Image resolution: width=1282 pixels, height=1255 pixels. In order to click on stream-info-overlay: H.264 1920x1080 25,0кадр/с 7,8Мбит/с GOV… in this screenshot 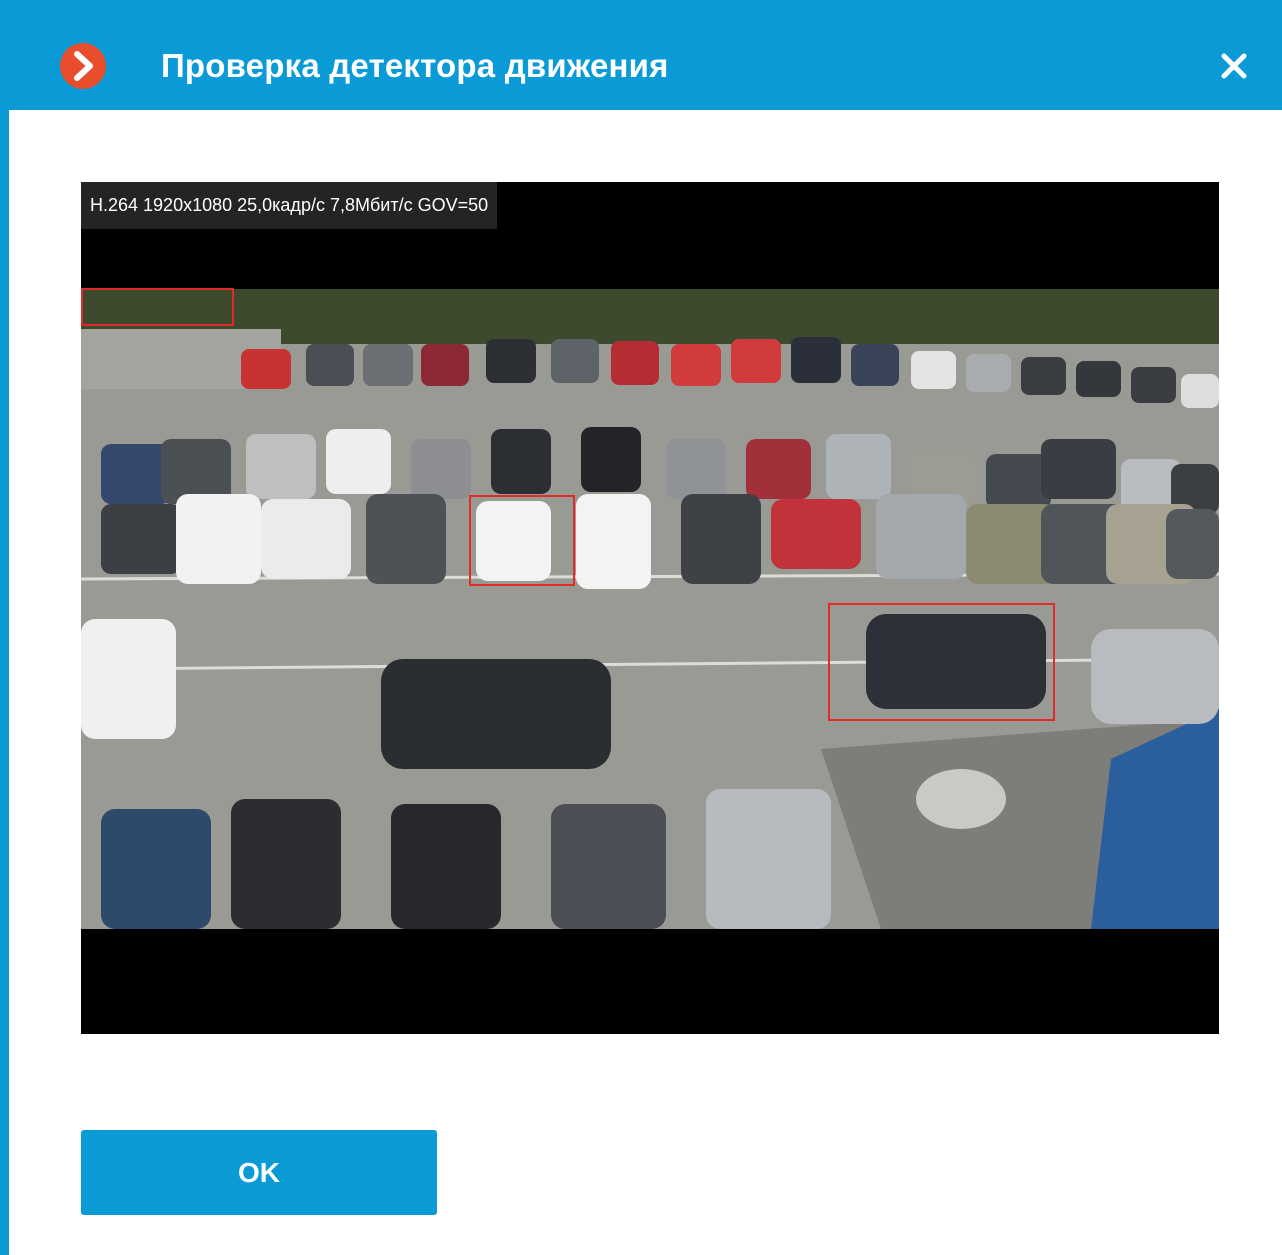, I will do `click(289, 205)`.